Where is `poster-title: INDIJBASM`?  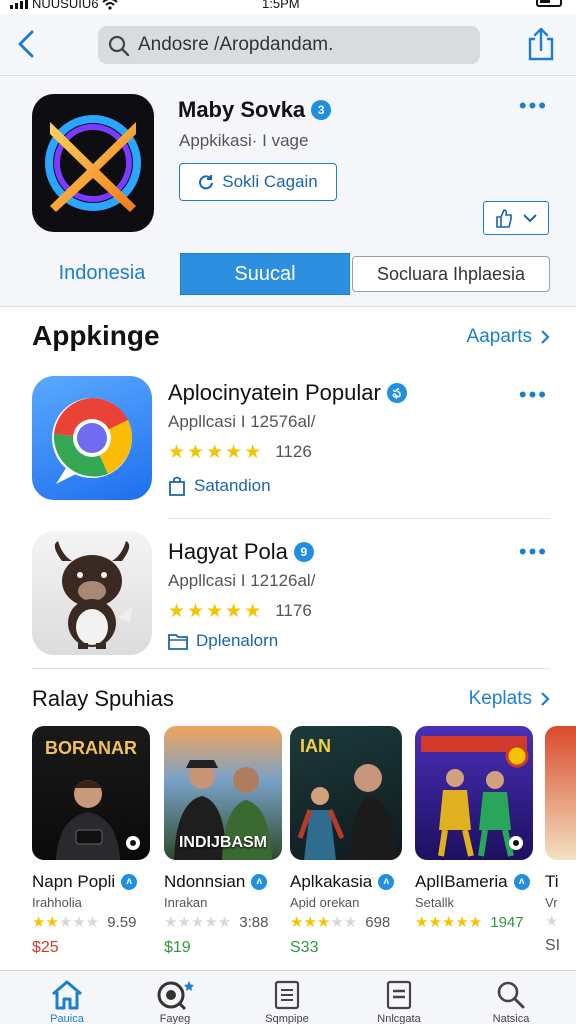 poster-title: INDIJBASM is located at coordinates (222, 842).